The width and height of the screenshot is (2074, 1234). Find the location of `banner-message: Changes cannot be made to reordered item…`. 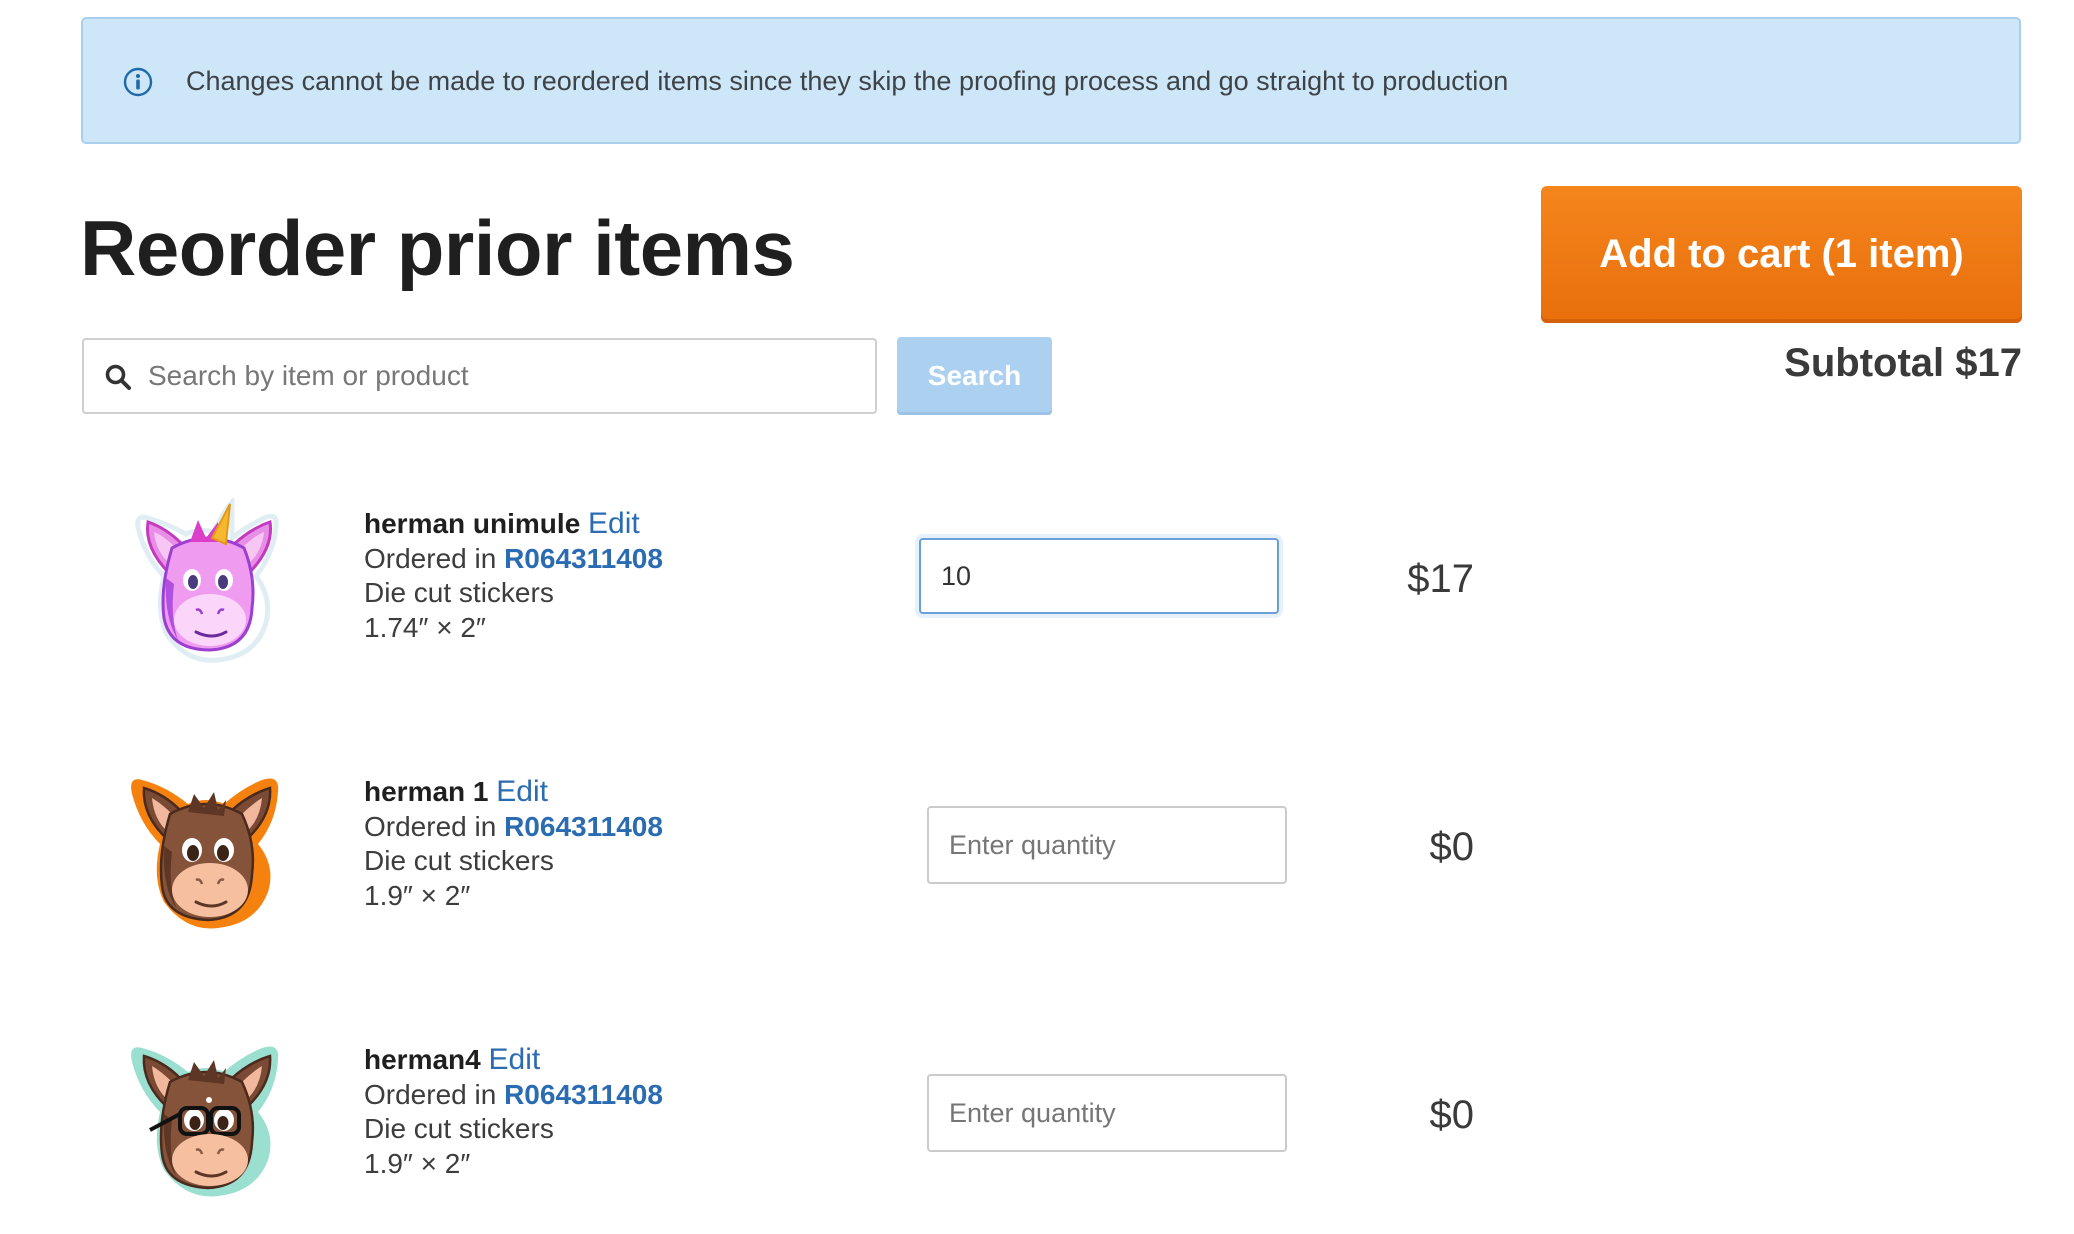

banner-message: Changes cannot be made to reordered item… is located at coordinates (847, 81).